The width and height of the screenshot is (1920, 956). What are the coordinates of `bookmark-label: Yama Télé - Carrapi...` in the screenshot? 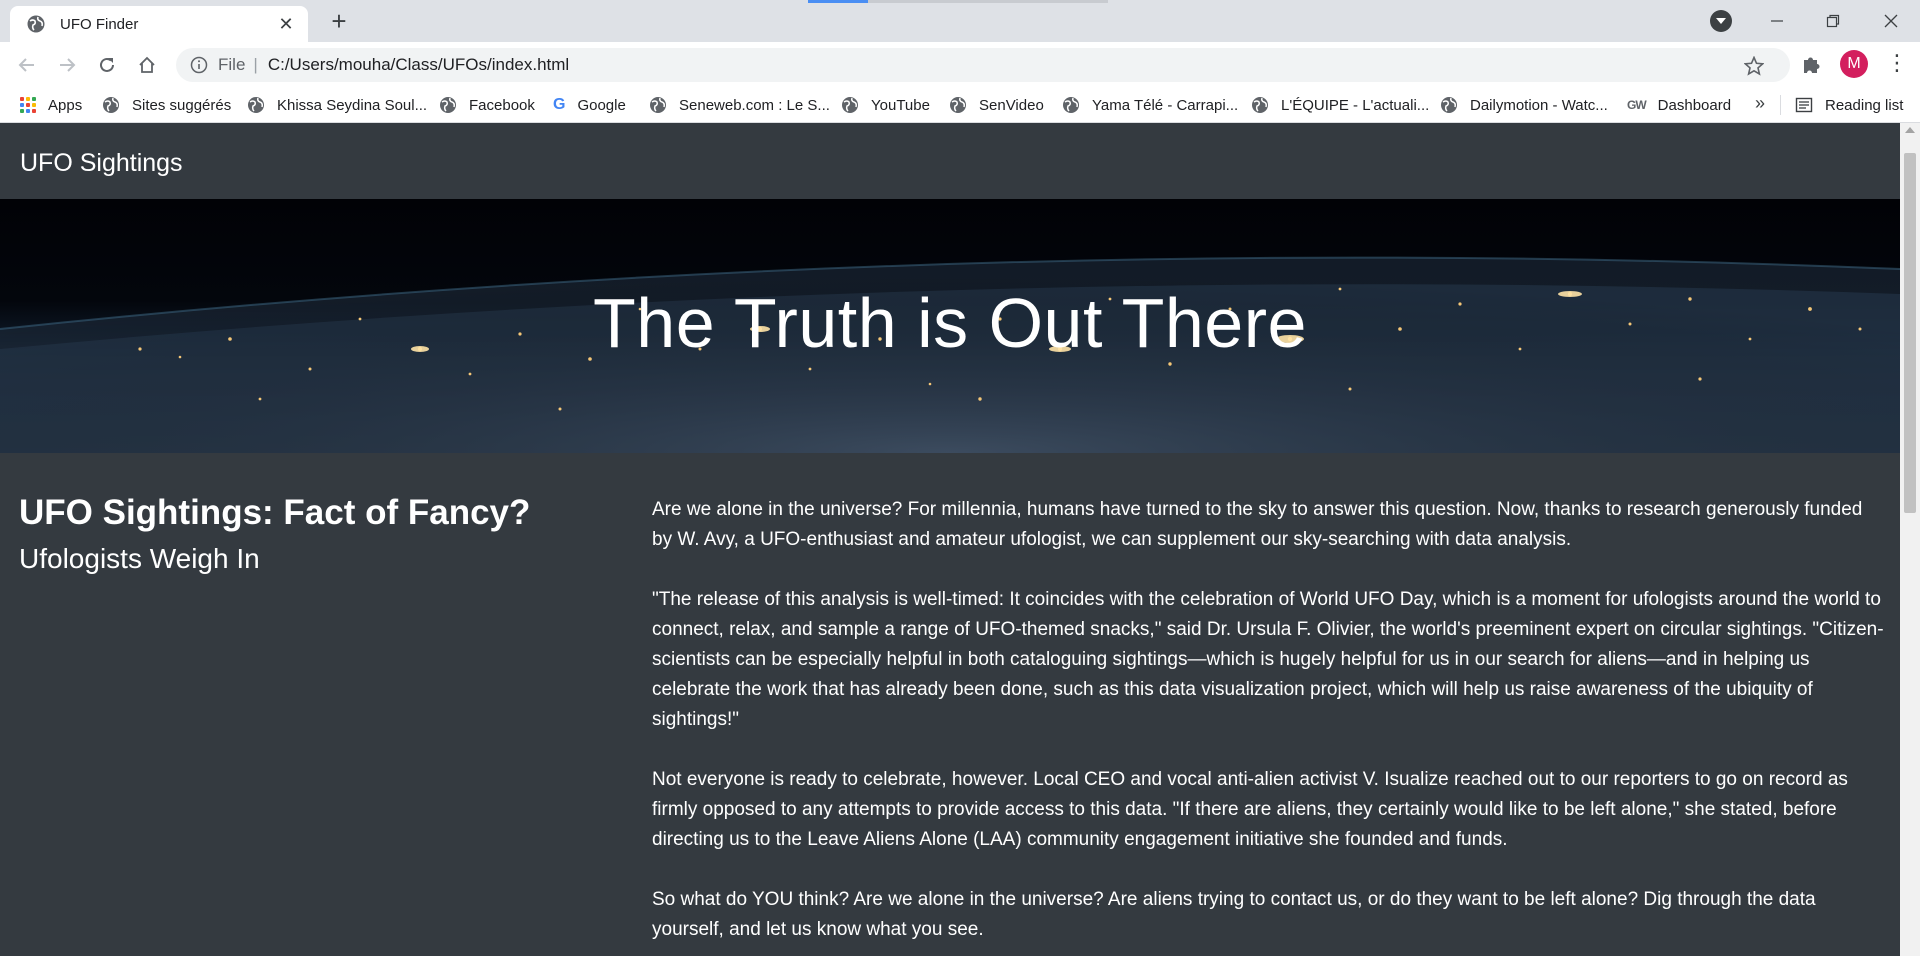 It's located at (1165, 105).